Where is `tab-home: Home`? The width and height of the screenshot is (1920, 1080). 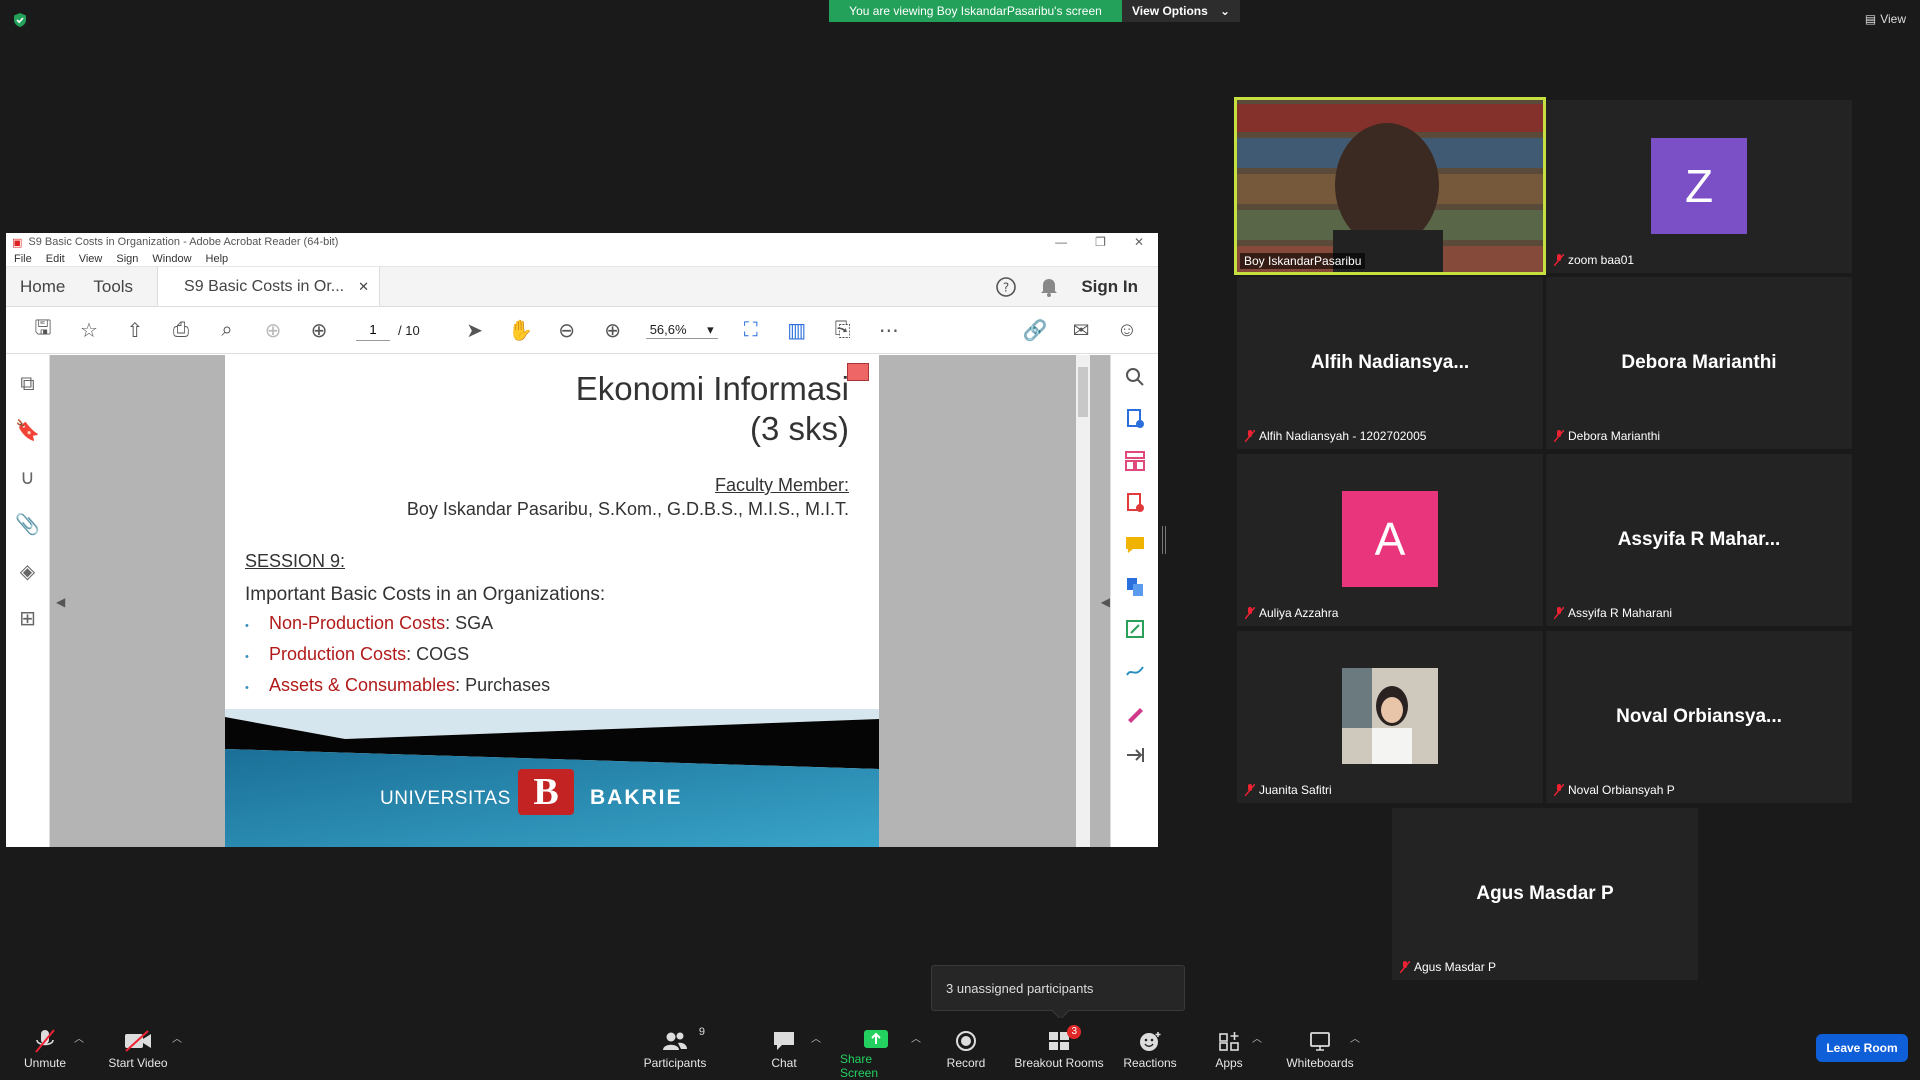
tab-home: Home is located at coordinates (42, 286).